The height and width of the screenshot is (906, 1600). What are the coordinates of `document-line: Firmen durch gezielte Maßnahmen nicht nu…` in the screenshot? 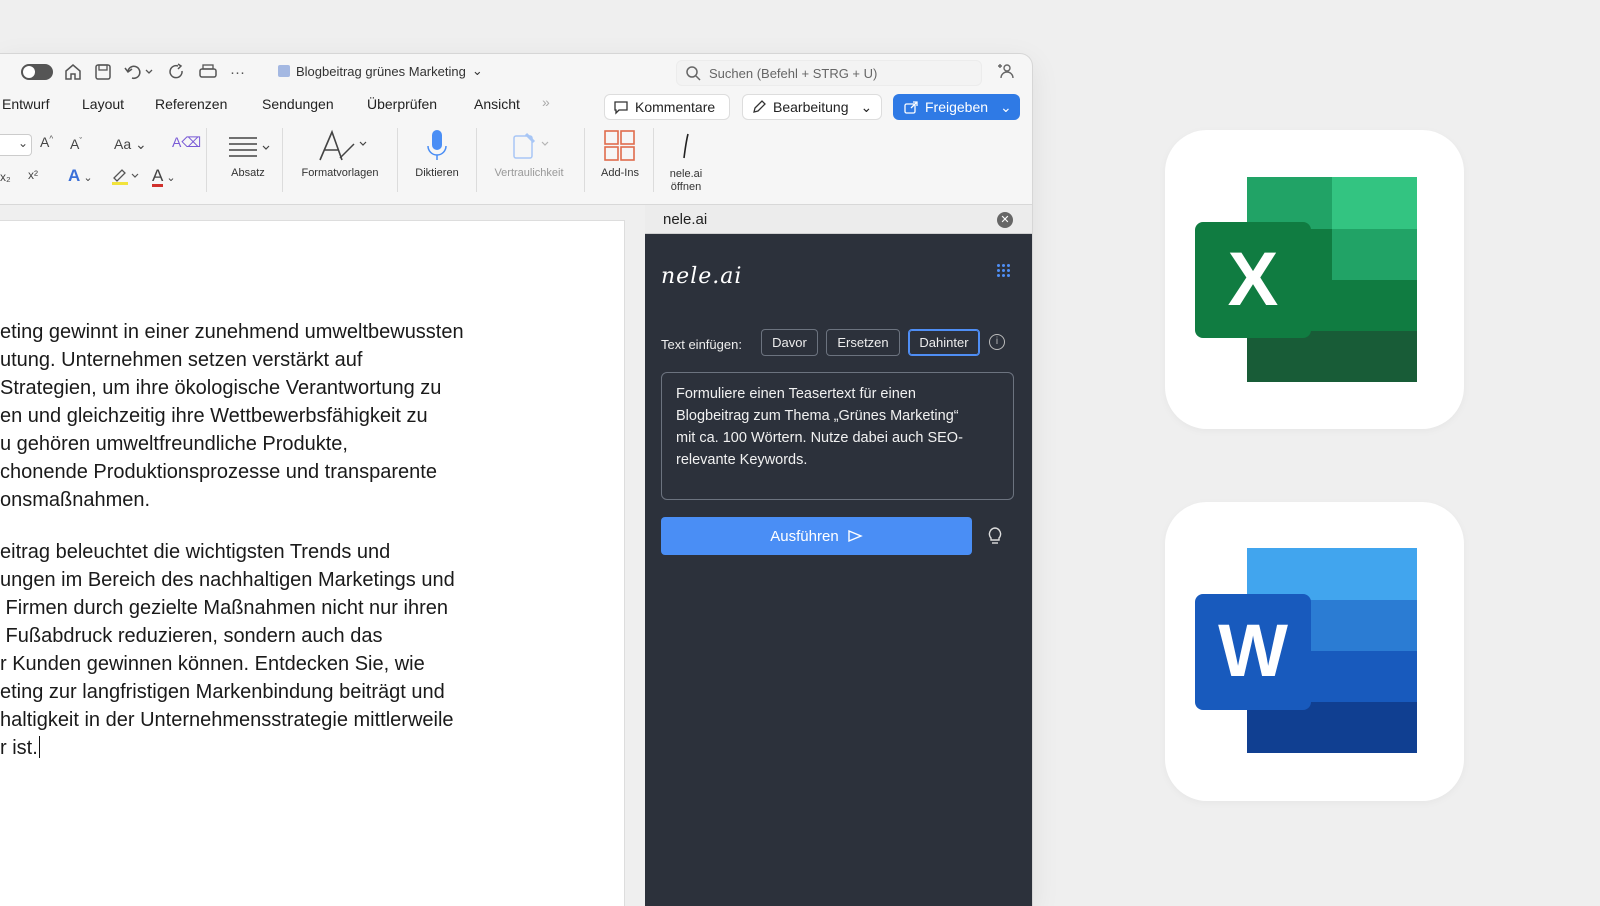 It's located at (224, 608).